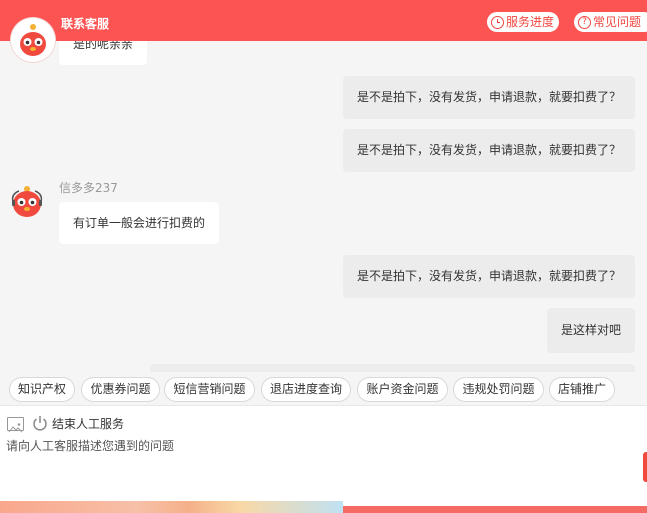 Image resolution: width=647 pixels, height=513 pixels. What do you see at coordinates (530, 22) in the screenshot?
I see `service-progress-label: 服务进度` at bounding box center [530, 22].